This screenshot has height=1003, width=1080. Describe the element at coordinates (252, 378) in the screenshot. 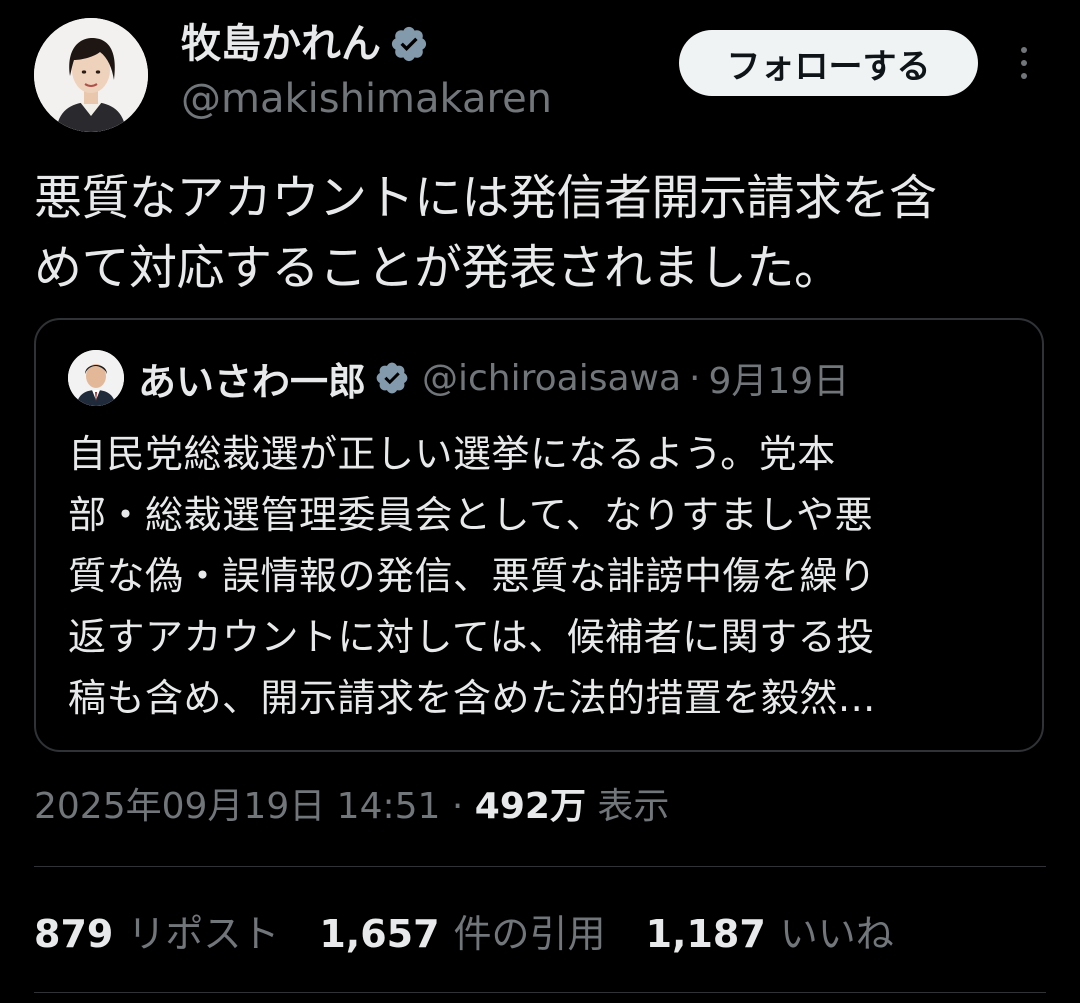

I see `quoted-author-name: あいさわ一郎` at that location.